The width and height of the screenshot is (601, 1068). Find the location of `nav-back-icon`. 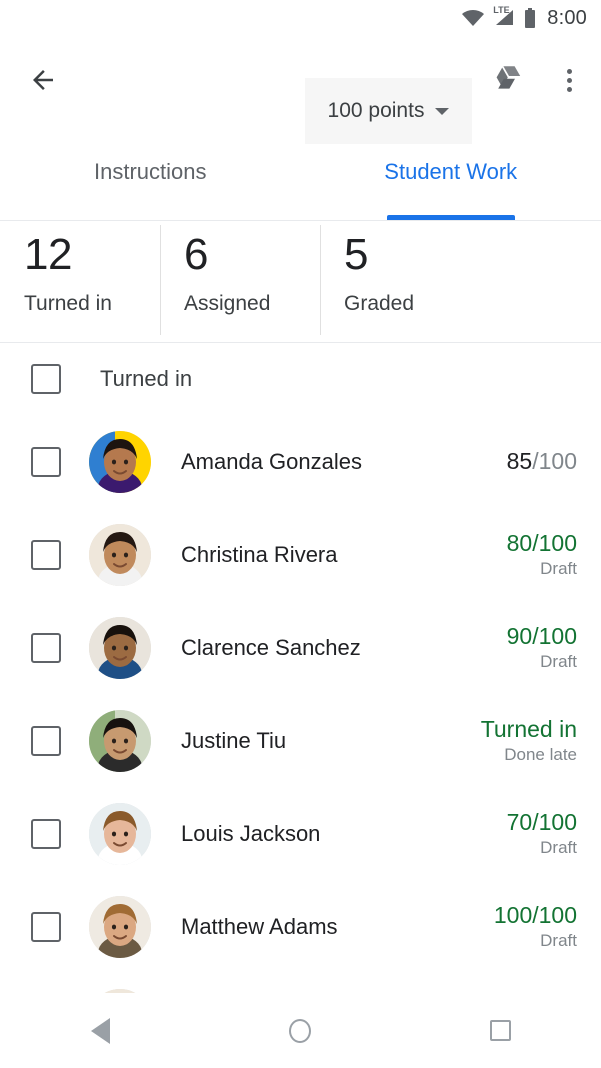

nav-back-icon is located at coordinates (100, 1030).